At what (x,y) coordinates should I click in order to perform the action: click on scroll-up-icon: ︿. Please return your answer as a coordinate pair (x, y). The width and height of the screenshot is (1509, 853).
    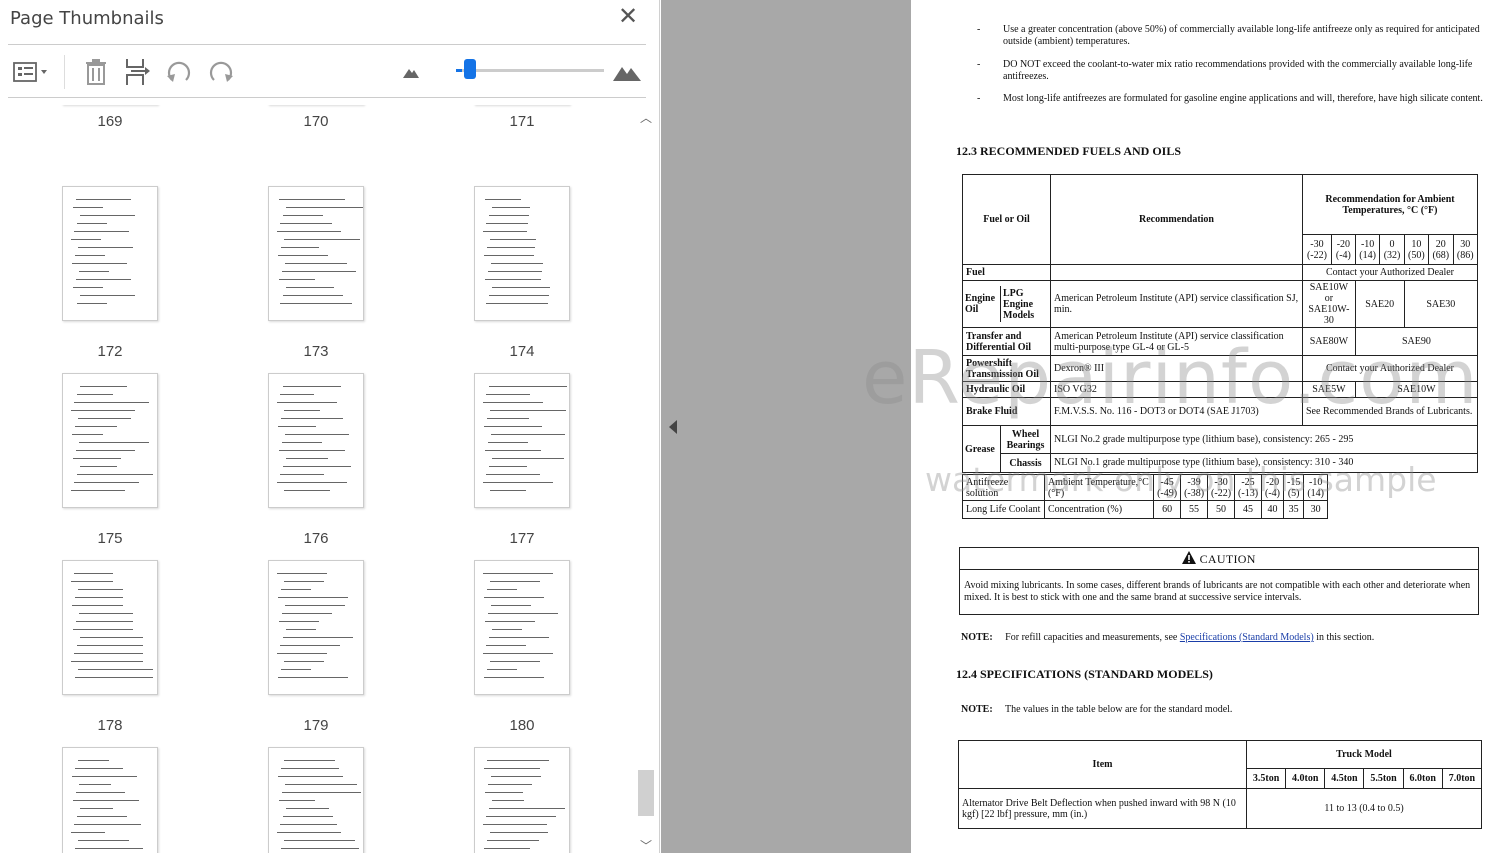
    Looking at the image, I should click on (646, 117).